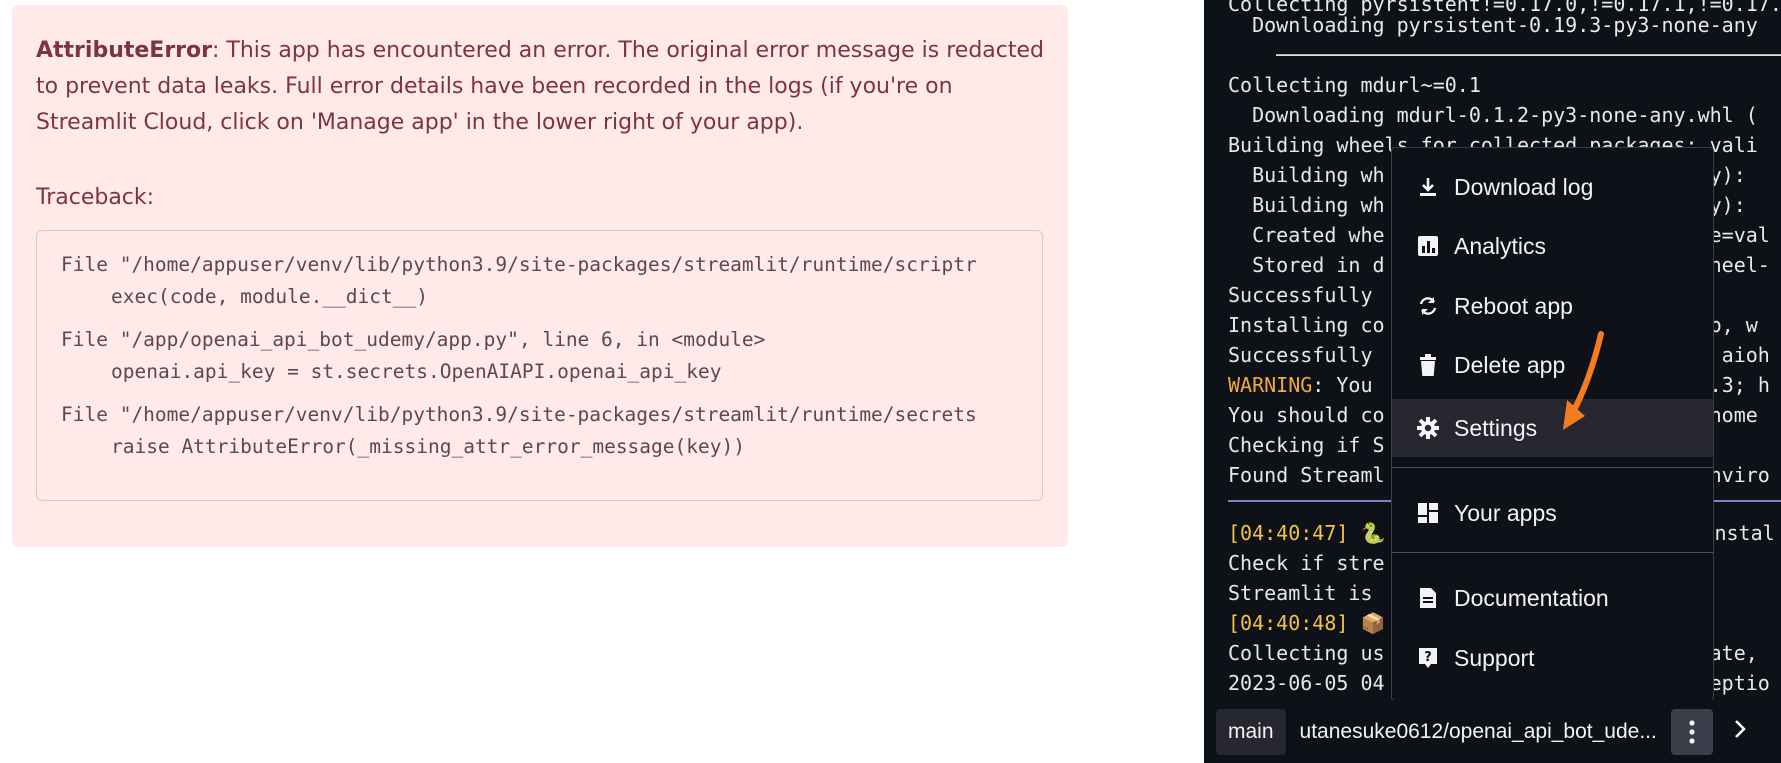 The image size is (1781, 763). I want to click on gear-icon, so click(1428, 428).